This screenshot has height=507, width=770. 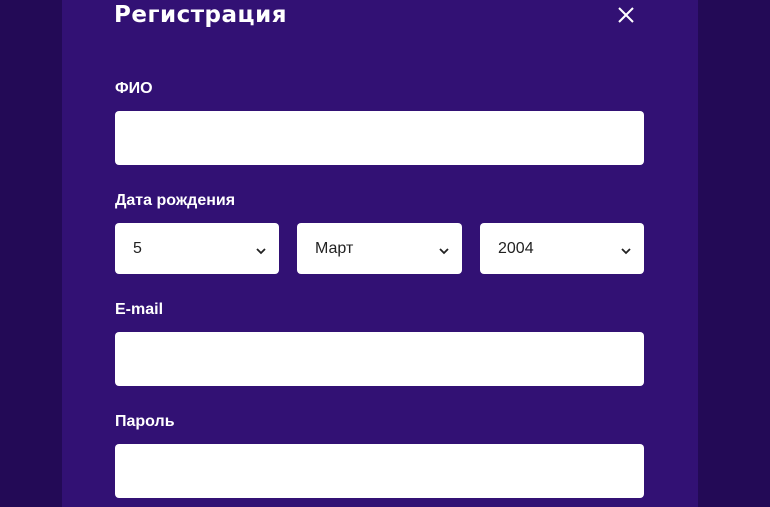 What do you see at coordinates (334, 248) in the screenshot?
I see `birth-month-value: Март` at bounding box center [334, 248].